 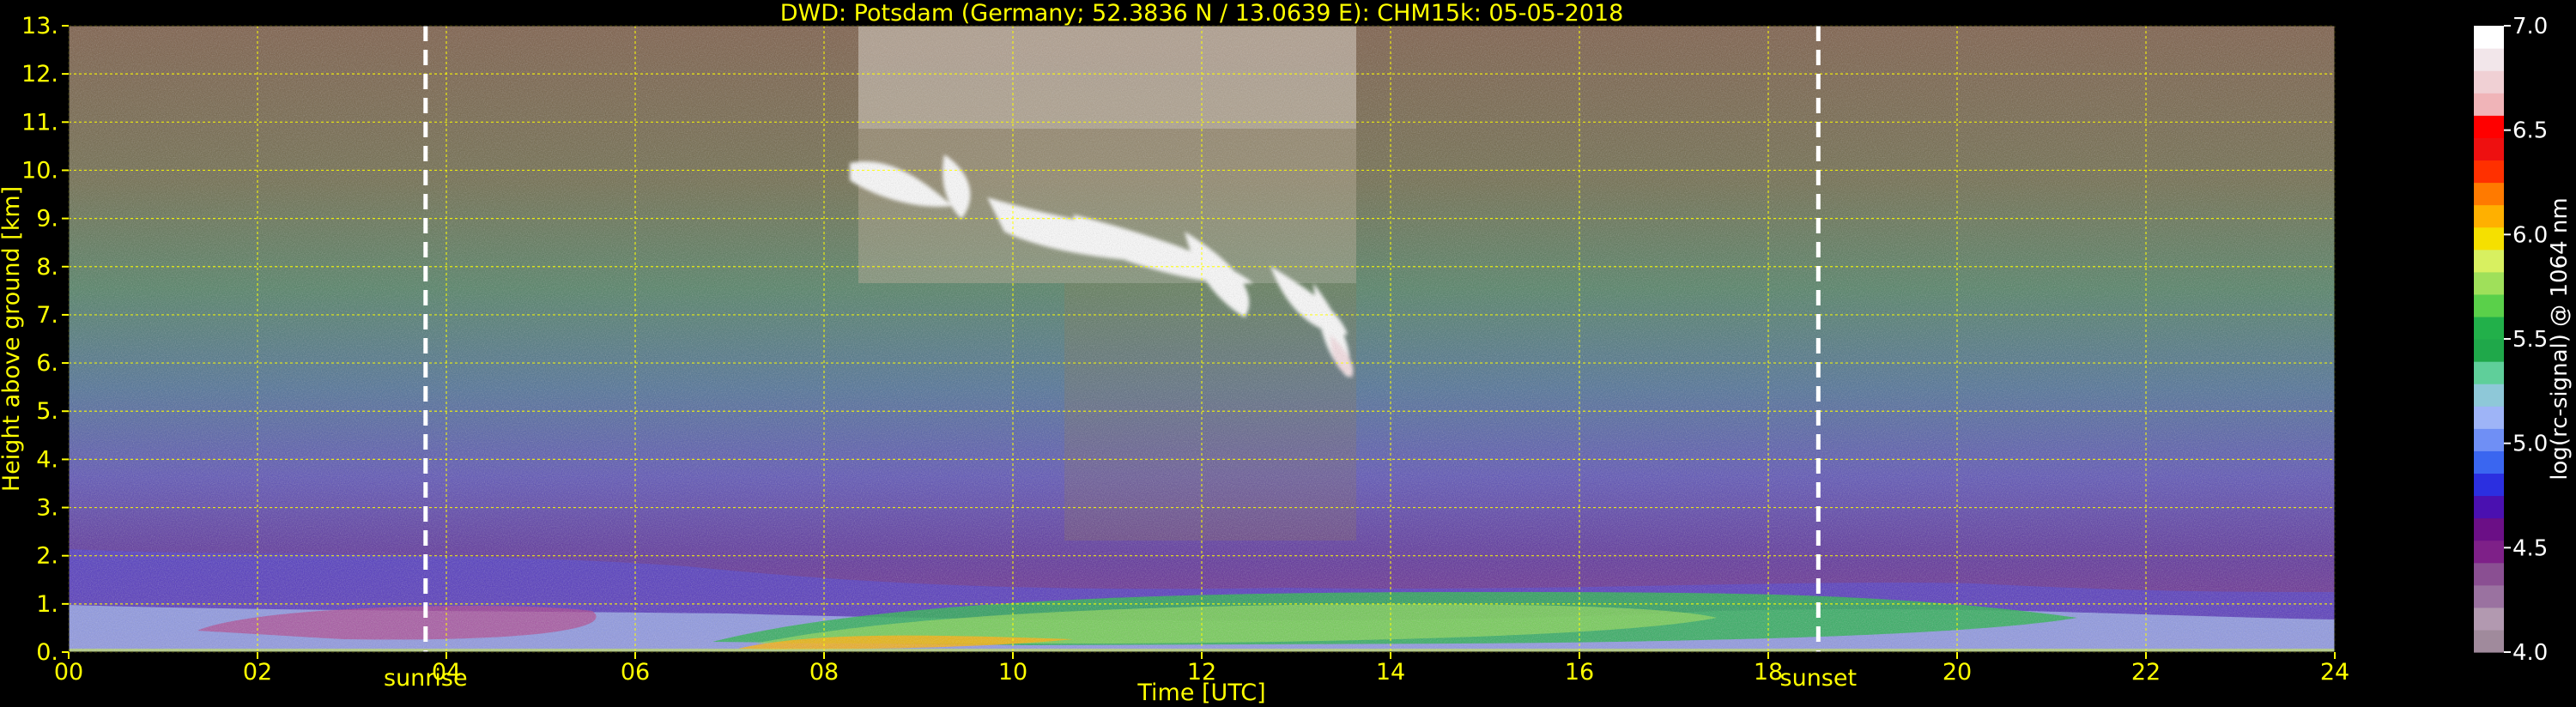 I want to click on colorbar-tick-label: 6.0, so click(x=2530, y=235).